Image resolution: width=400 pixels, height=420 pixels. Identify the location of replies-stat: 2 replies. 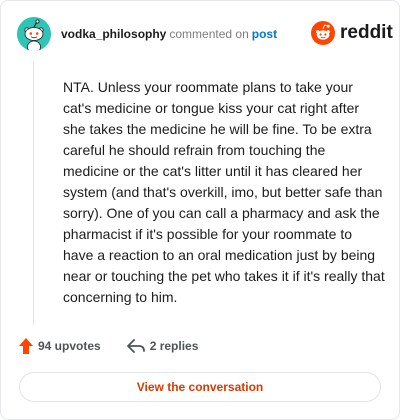
(162, 346).